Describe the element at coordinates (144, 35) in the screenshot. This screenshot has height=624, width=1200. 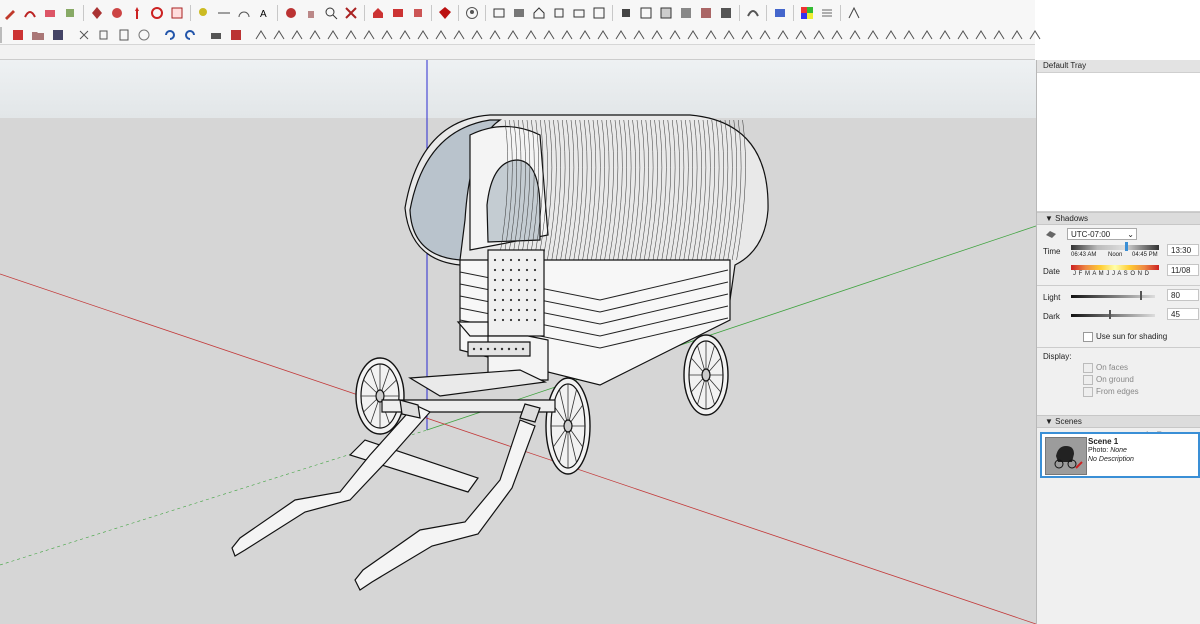
I see `delete-icon` at that location.